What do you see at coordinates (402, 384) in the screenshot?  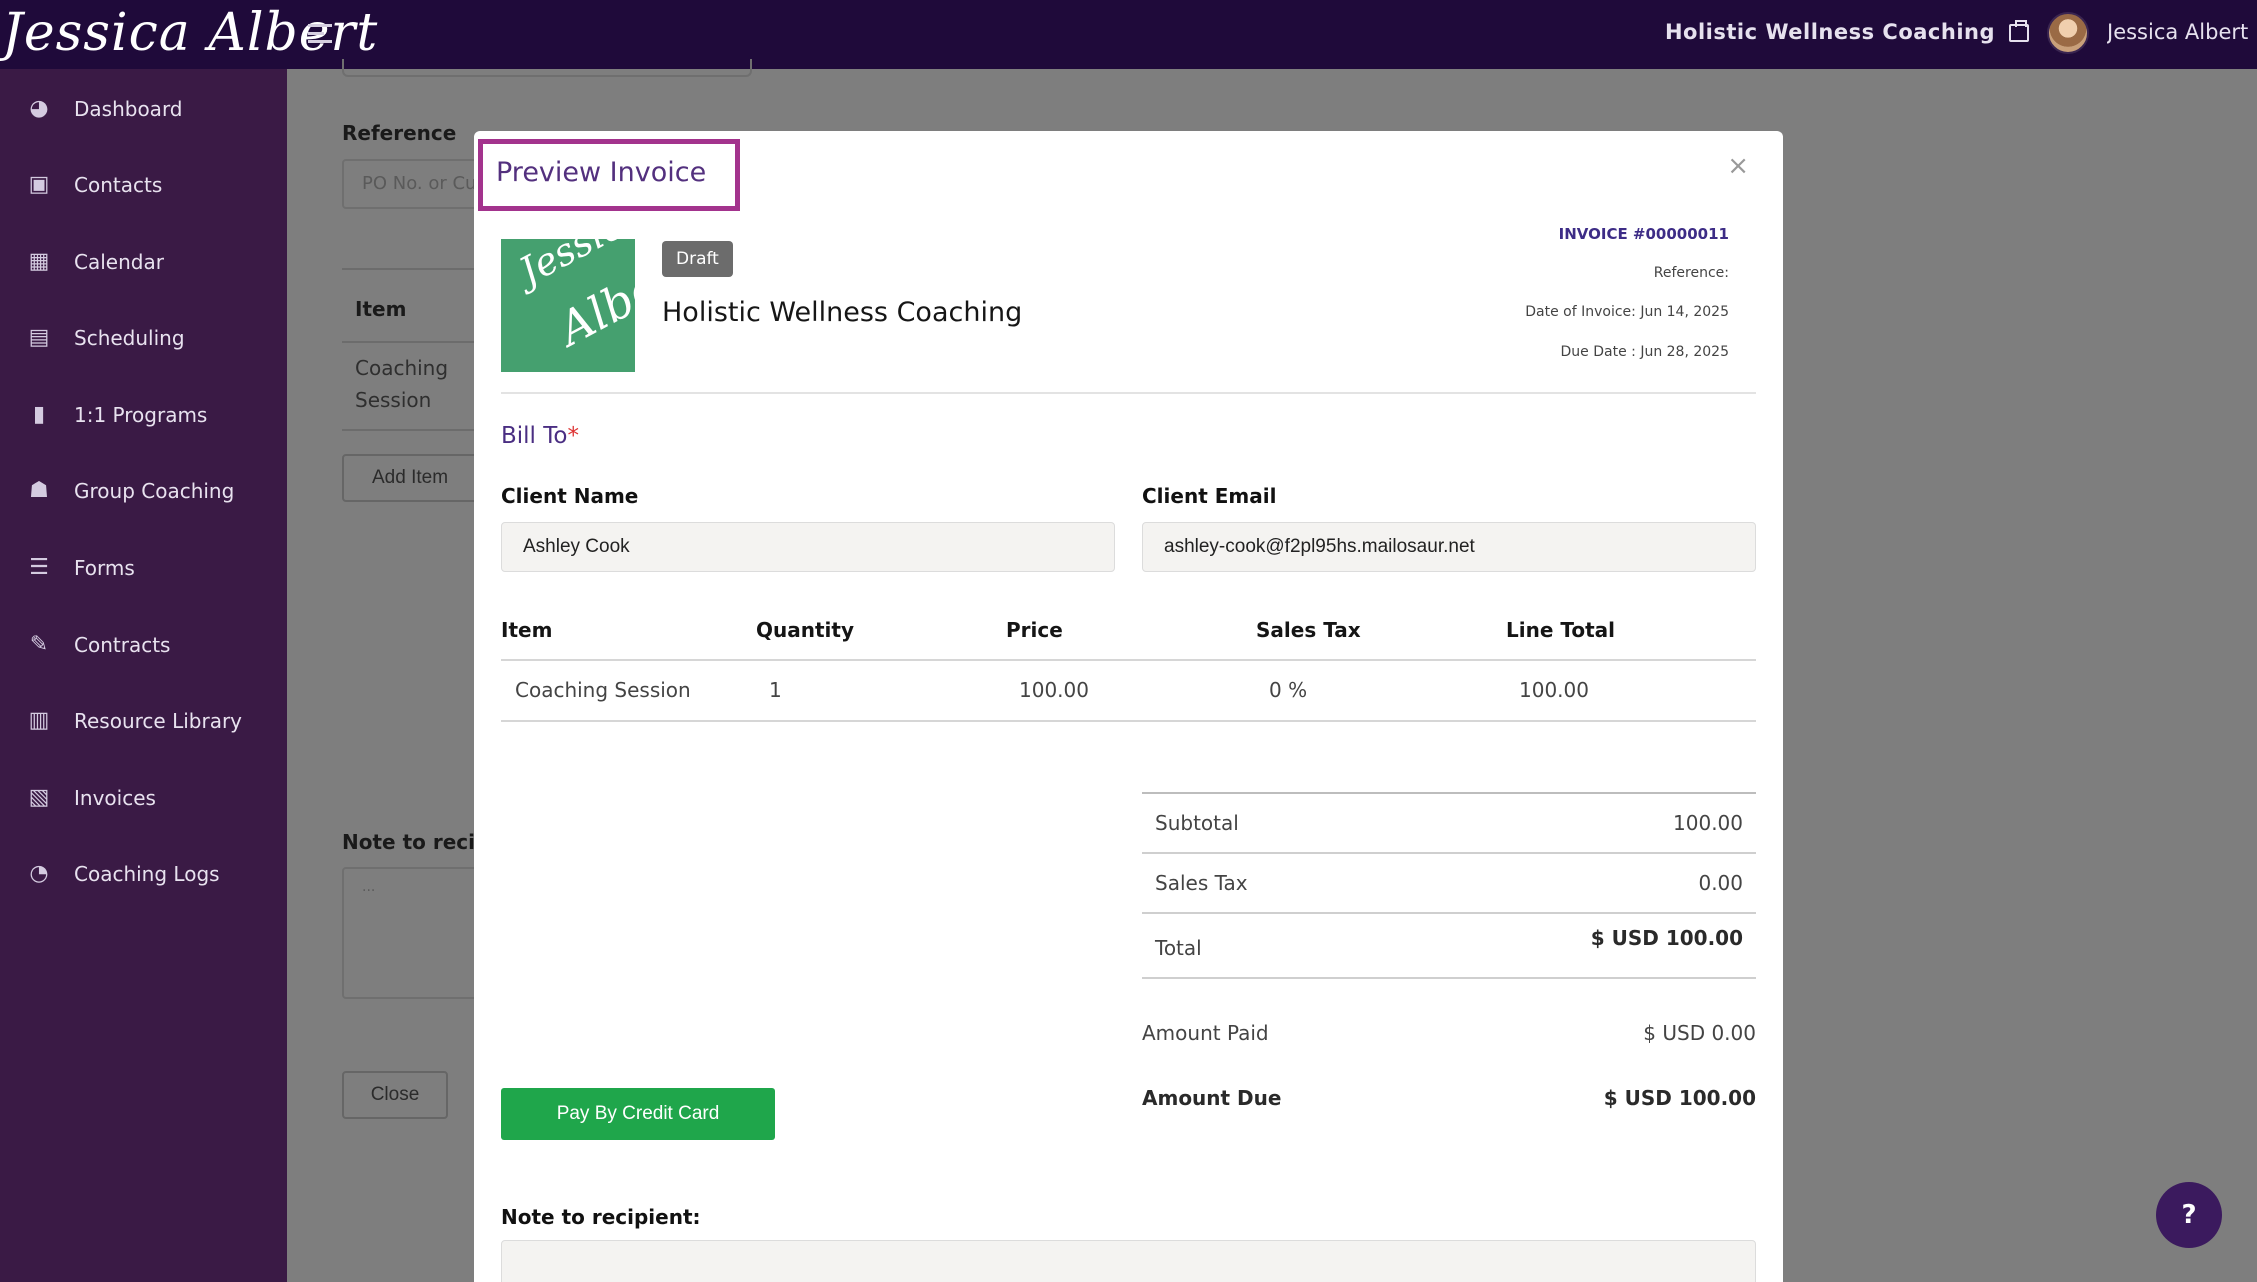 I see `bg-item-value: Coaching Session` at bounding box center [402, 384].